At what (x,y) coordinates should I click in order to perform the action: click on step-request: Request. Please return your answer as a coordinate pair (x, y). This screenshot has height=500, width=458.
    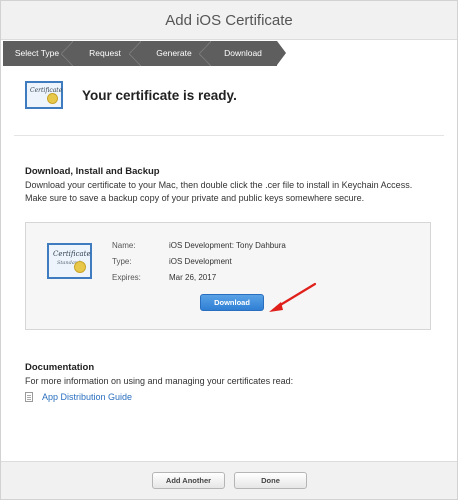
    Looking at the image, I should click on (106, 53).